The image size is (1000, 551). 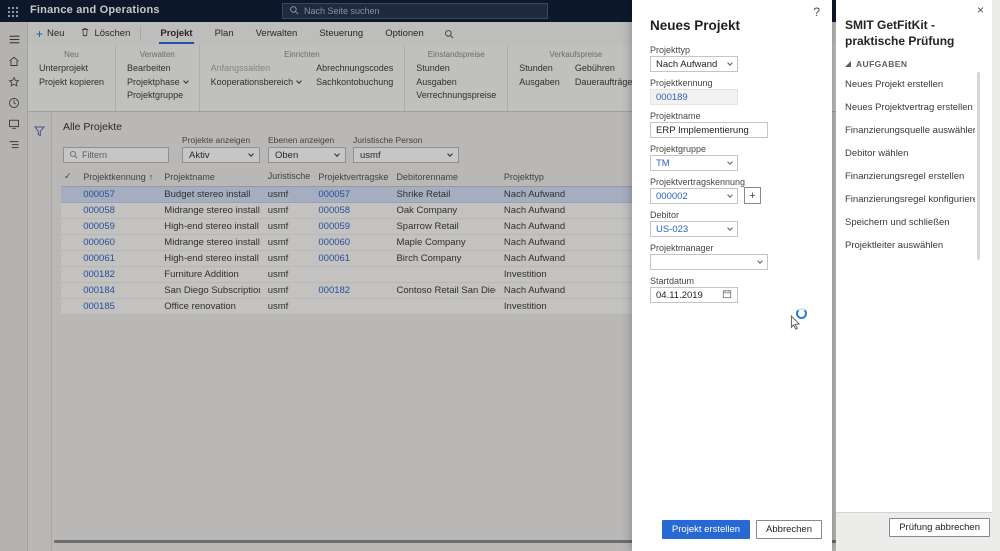 I want to click on tasks-section-header: AUFGABEN, so click(x=876, y=64).